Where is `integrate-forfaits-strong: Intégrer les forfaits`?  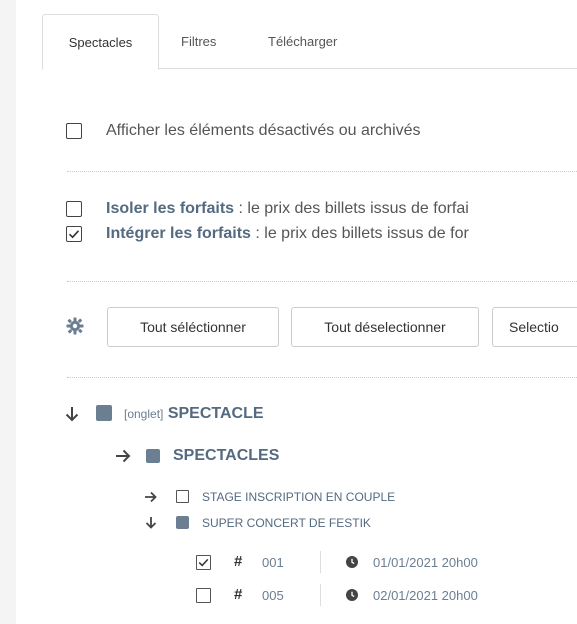 integrate-forfaits-strong: Intégrer les forfaits is located at coordinates (178, 233).